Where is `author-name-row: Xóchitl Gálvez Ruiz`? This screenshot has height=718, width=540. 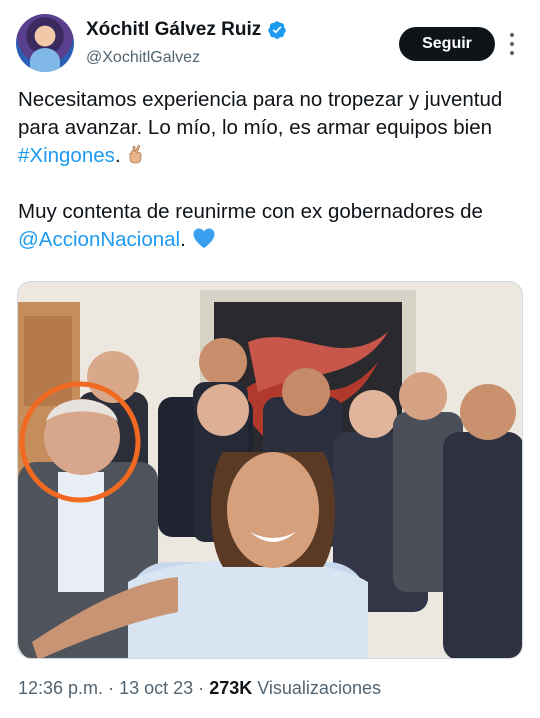 author-name-row: Xóchitl Gálvez Ruiz is located at coordinates (186, 30).